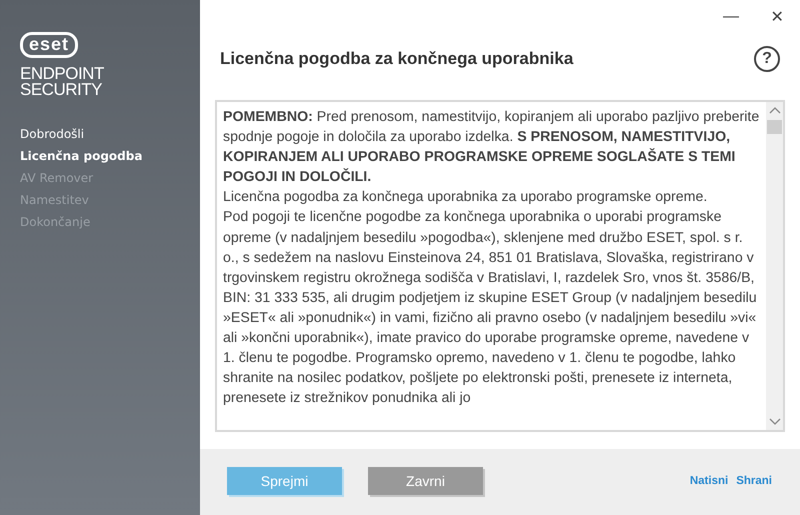  I want to click on help-button: ?, so click(767, 59).